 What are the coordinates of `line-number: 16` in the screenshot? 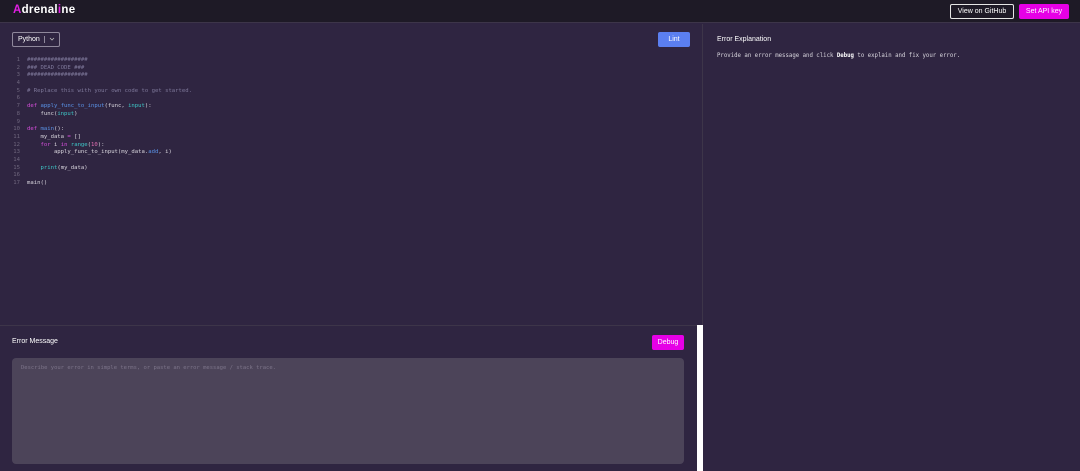 It's located at (16, 175).